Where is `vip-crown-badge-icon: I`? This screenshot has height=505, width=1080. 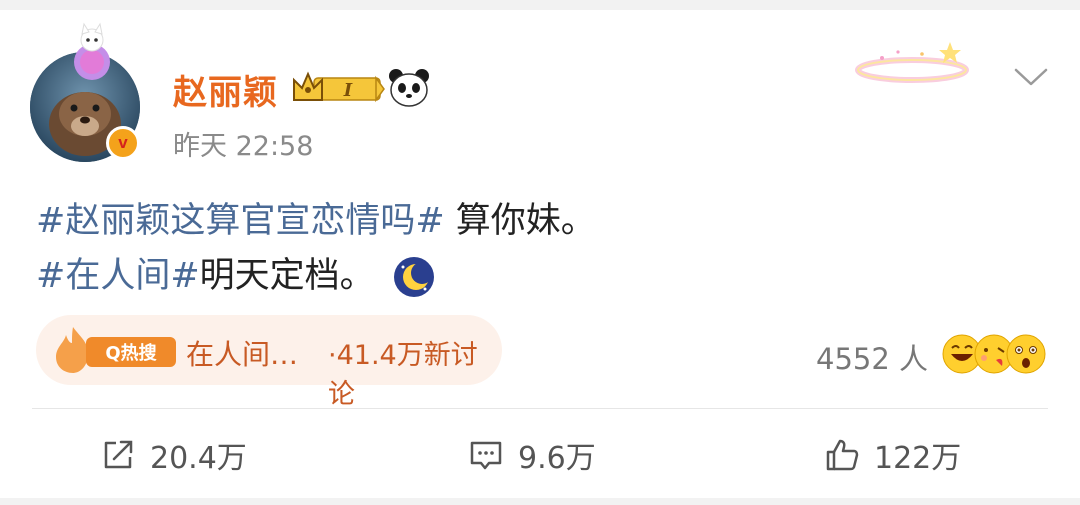
vip-crown-badge-icon: I is located at coordinates (338, 89).